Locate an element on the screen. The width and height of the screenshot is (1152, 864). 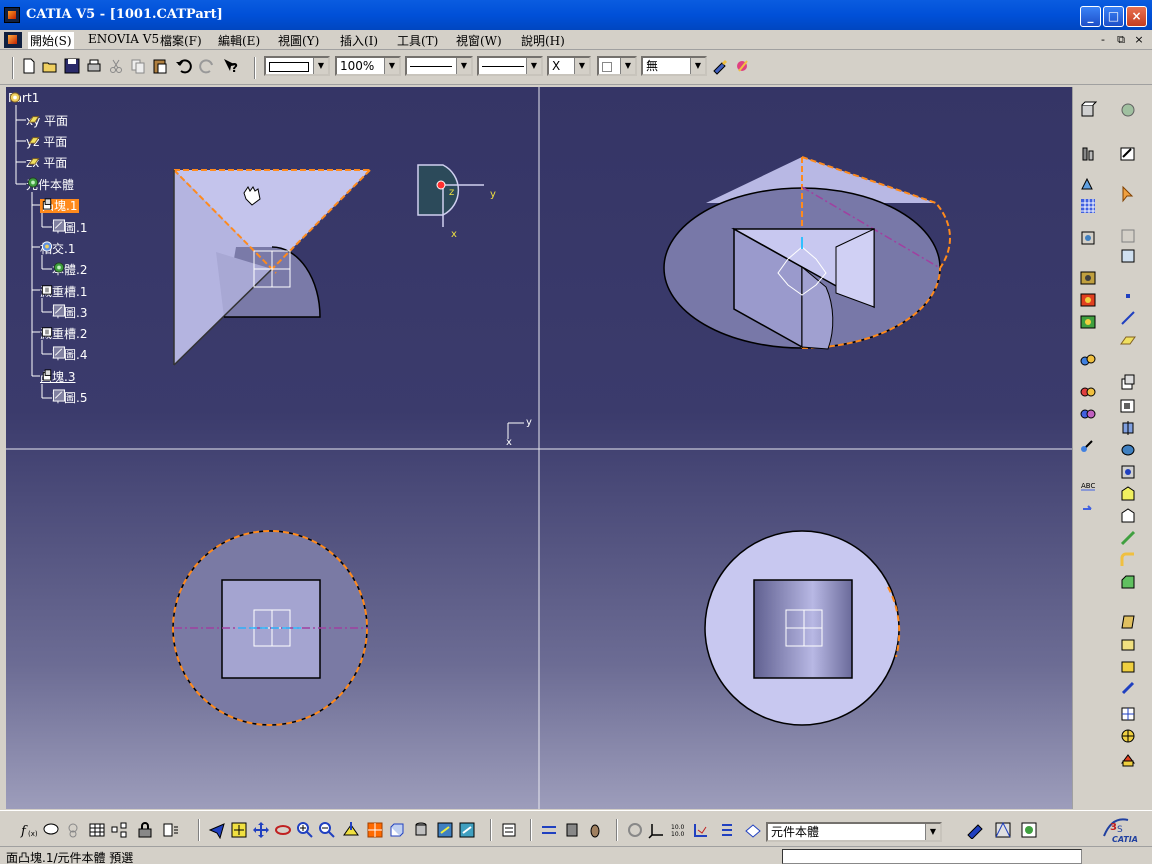
slot-icon is located at coordinates (1128, 494).